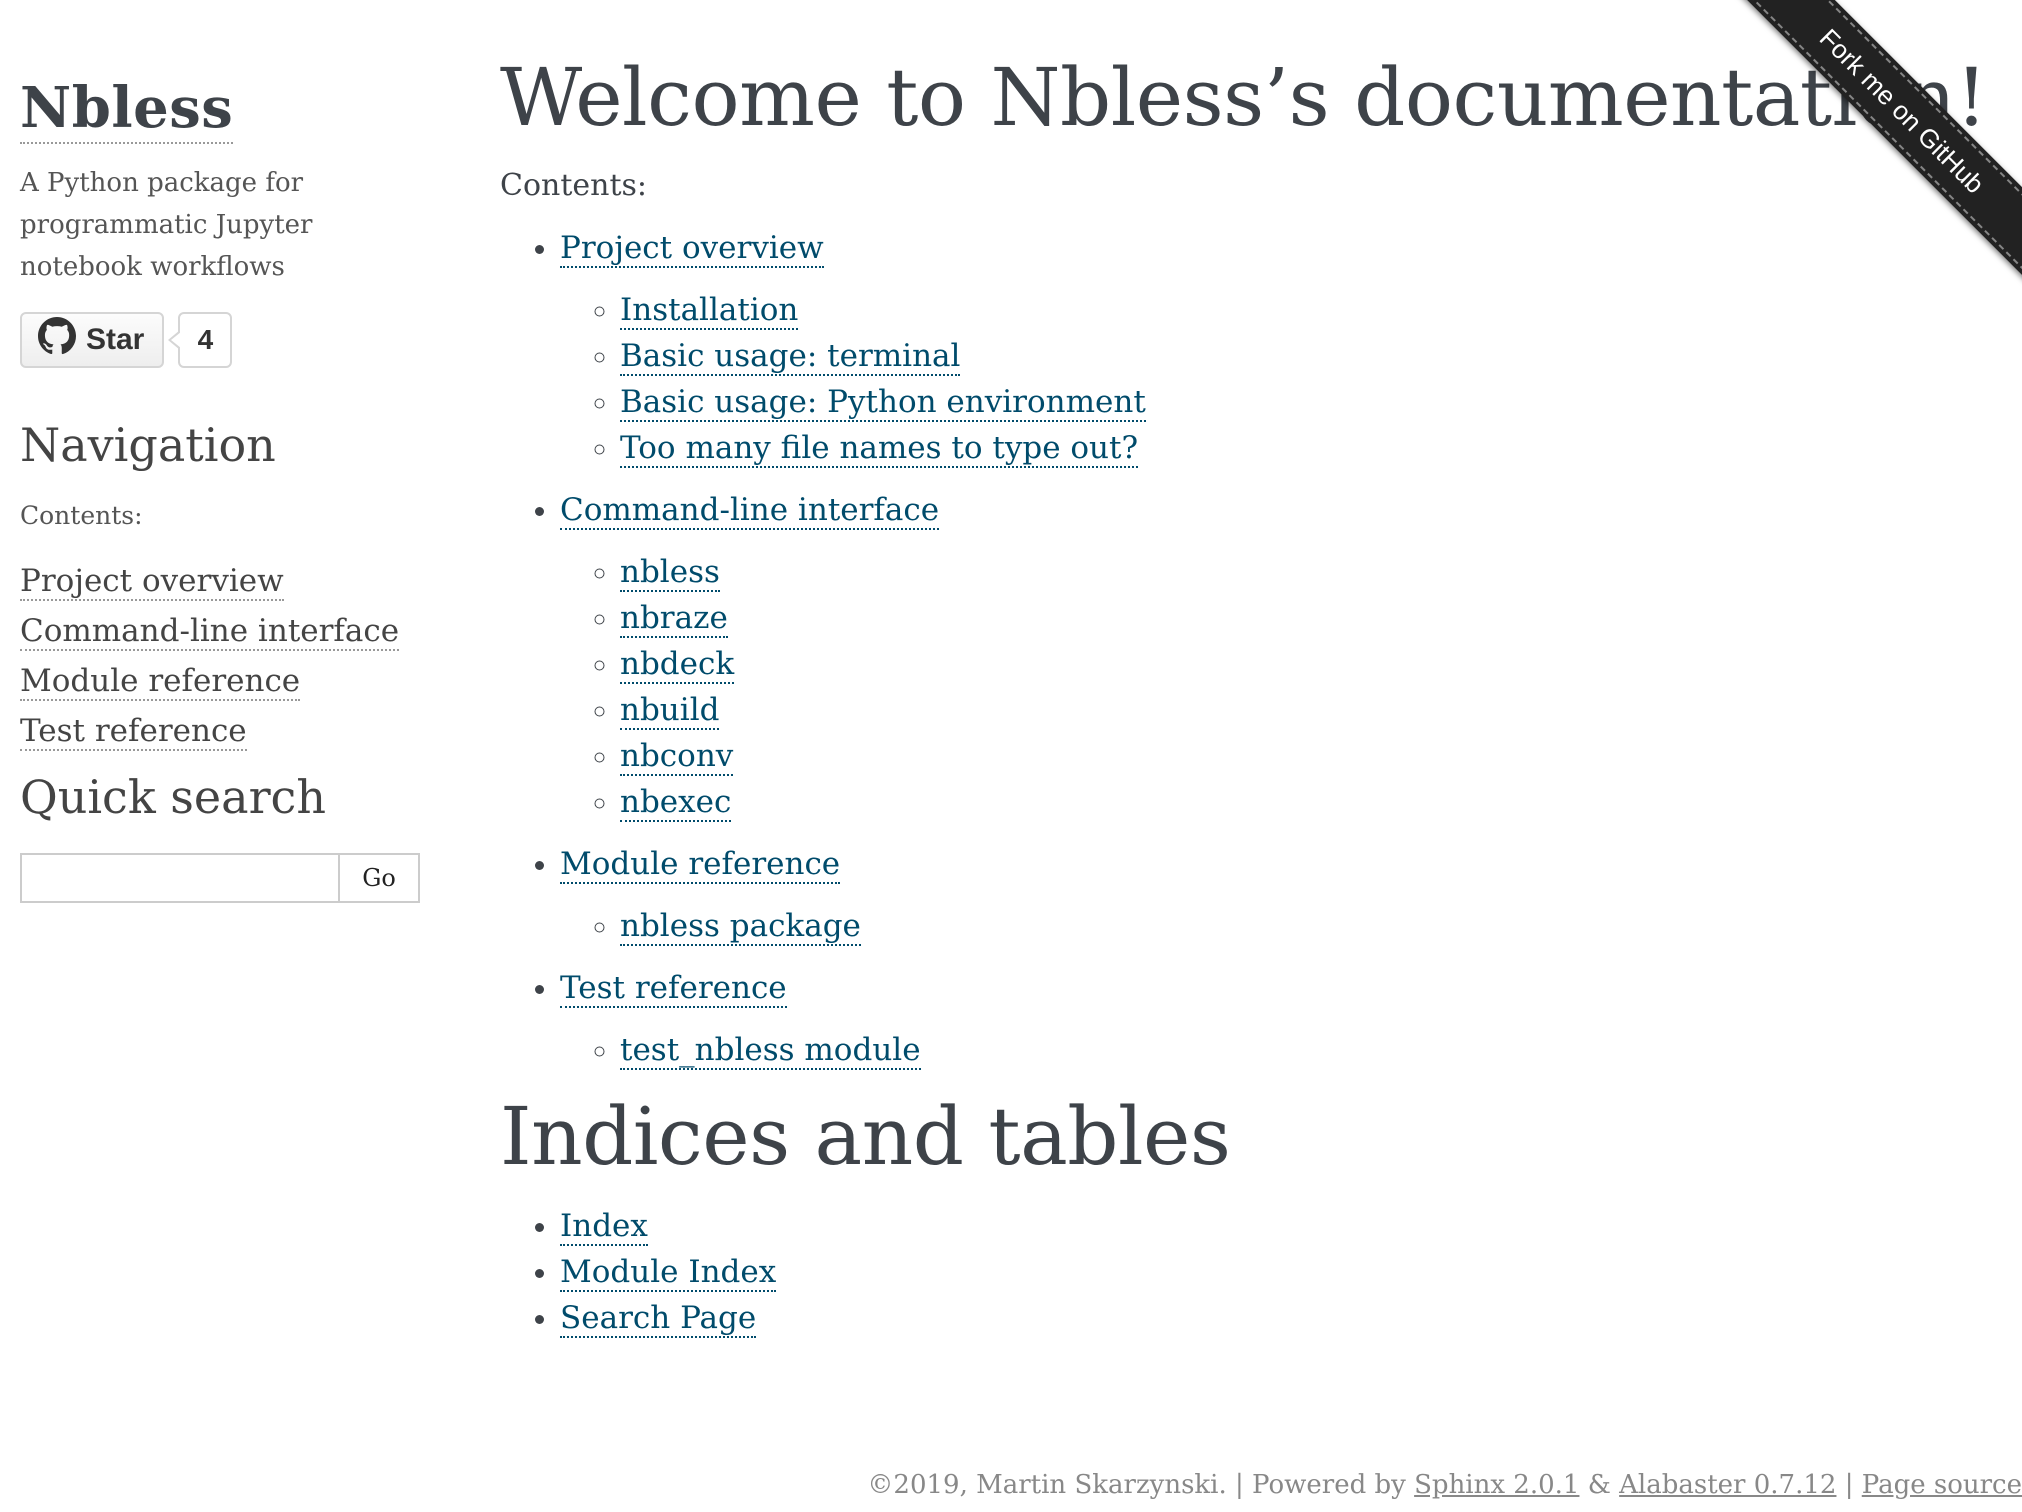 The image size is (2022, 1512). Describe the element at coordinates (81, 515) in the screenshot. I see `navigation-contents-caption: Contents:` at that location.